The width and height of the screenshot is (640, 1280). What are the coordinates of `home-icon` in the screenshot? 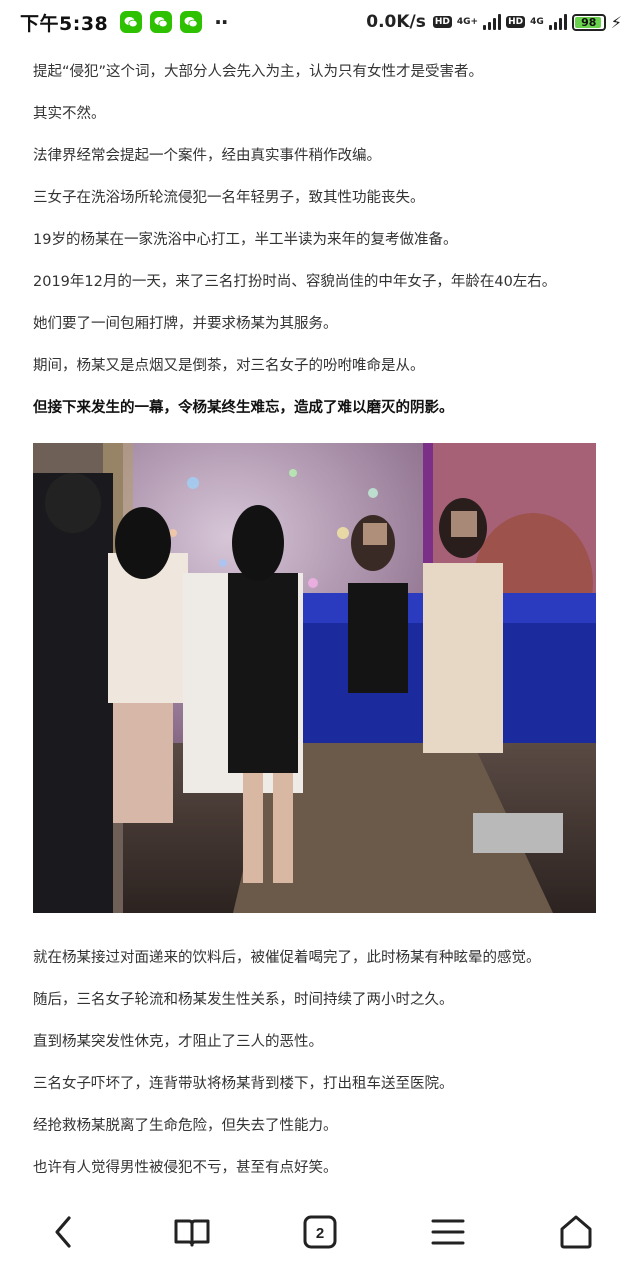 It's located at (576, 1232).